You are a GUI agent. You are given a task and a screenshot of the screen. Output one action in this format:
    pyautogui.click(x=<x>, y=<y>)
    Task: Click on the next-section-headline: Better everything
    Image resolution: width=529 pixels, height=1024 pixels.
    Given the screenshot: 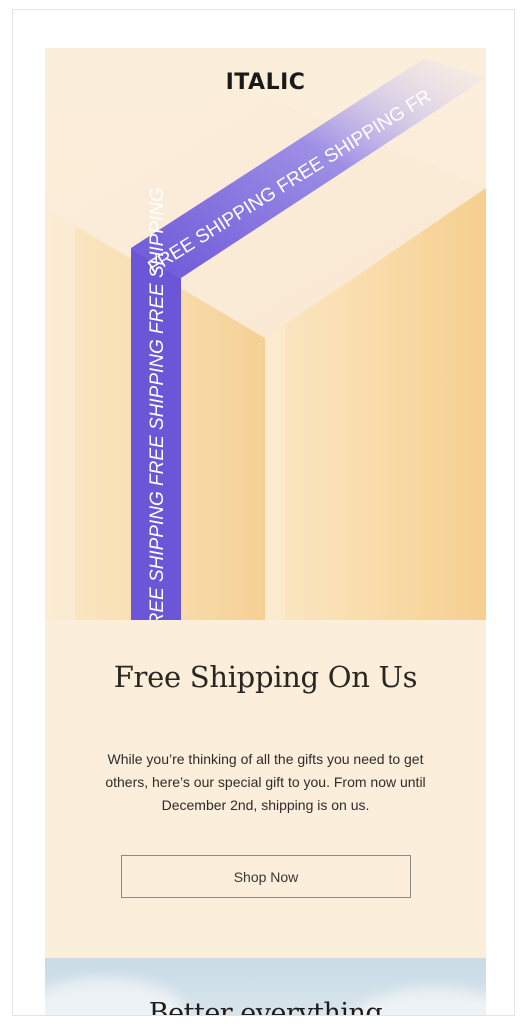 What is the action you would take?
    pyautogui.click(x=265, y=1007)
    